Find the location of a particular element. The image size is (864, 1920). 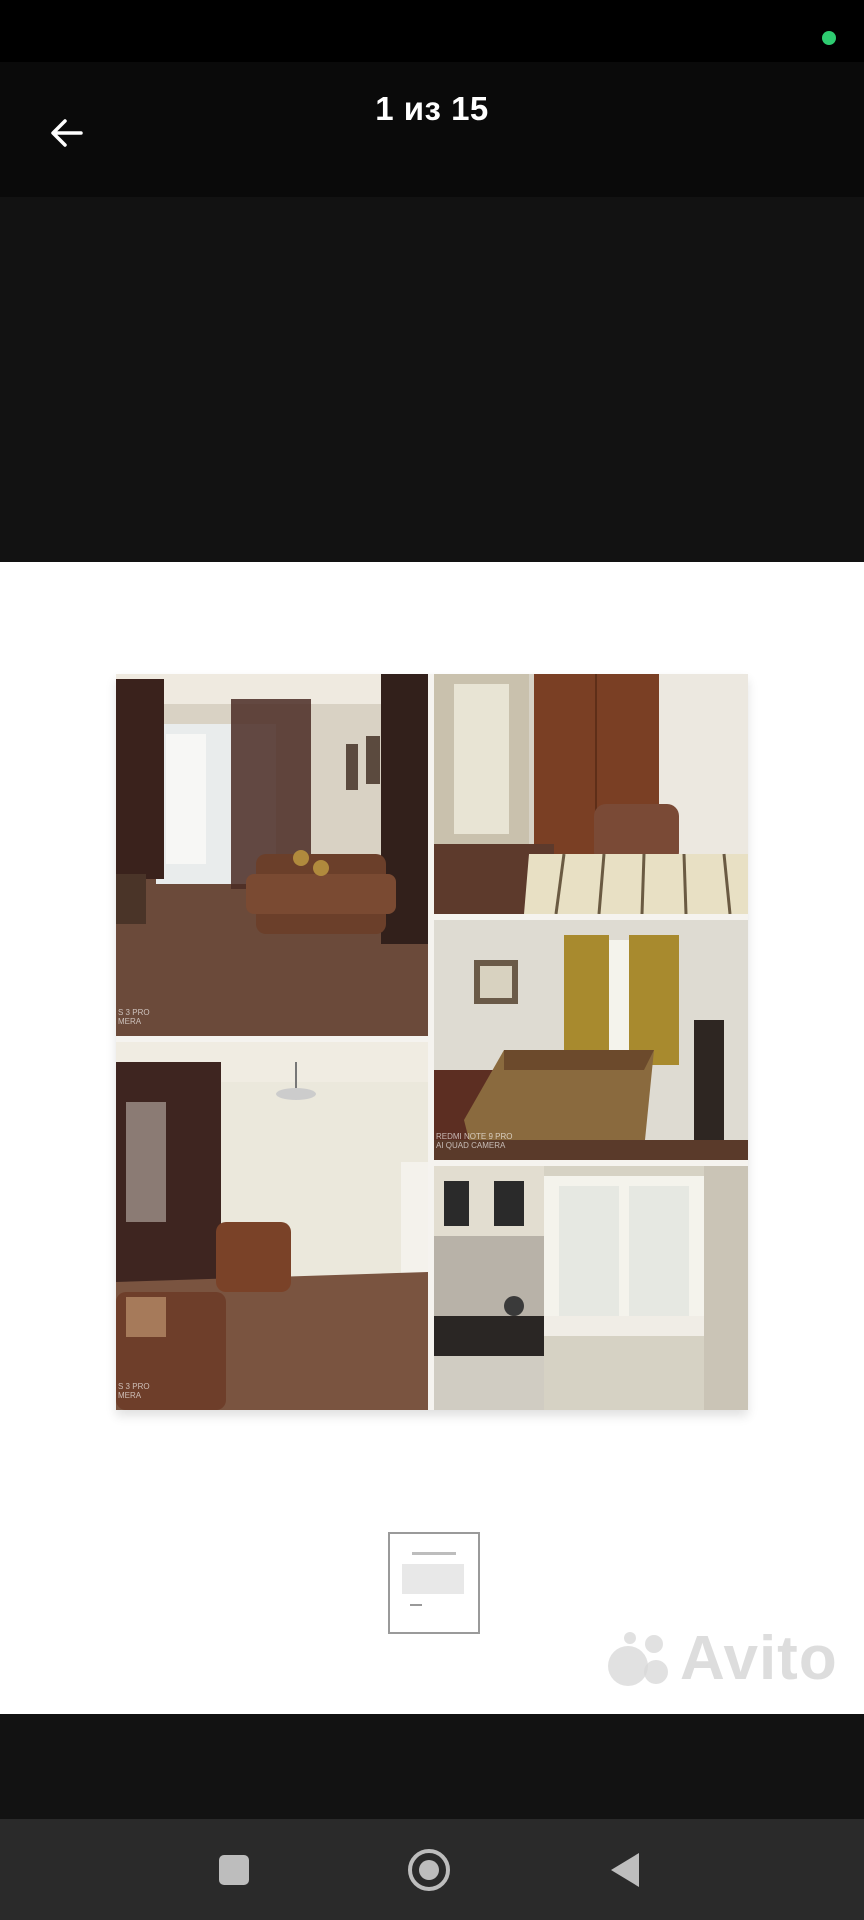

system-navigation-bar is located at coordinates (432, 1869).